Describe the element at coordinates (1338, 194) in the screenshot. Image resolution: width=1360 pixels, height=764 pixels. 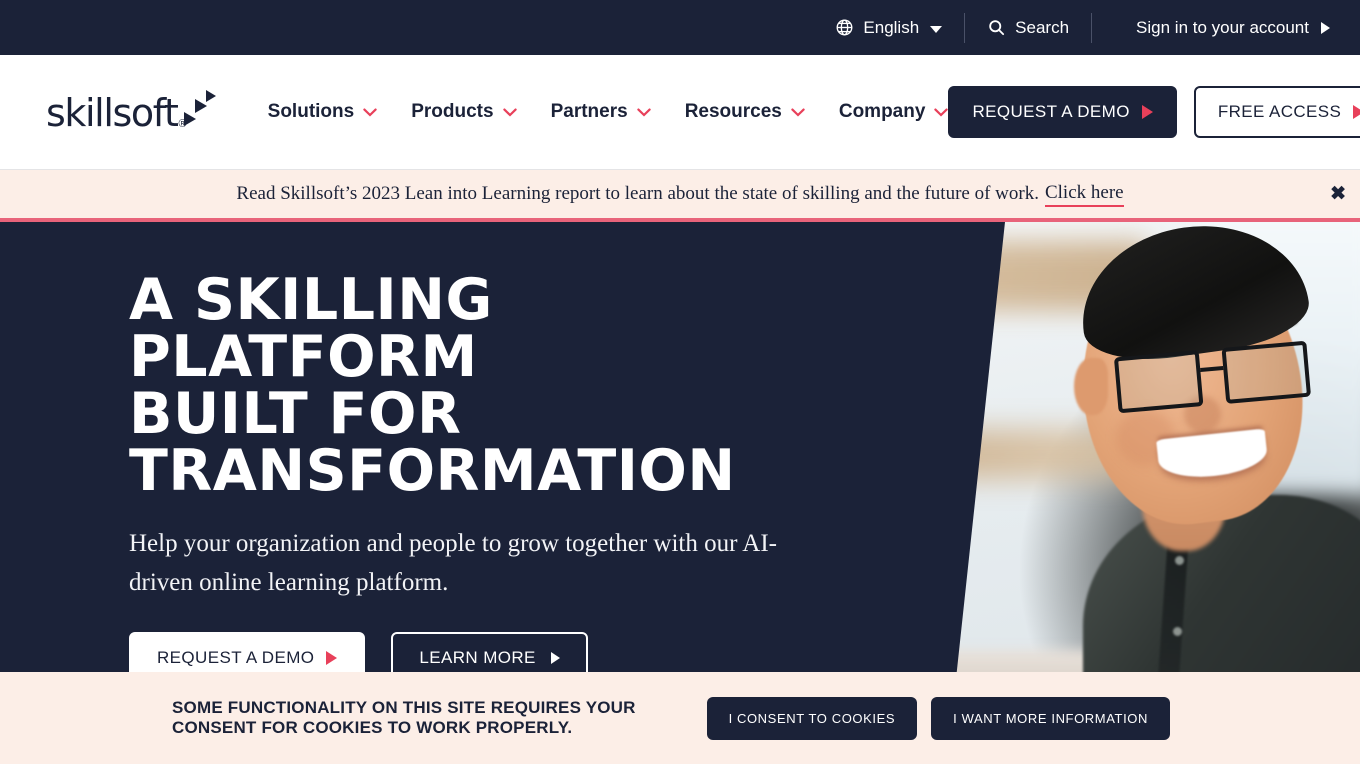
I see `close-icon: ✖` at that location.